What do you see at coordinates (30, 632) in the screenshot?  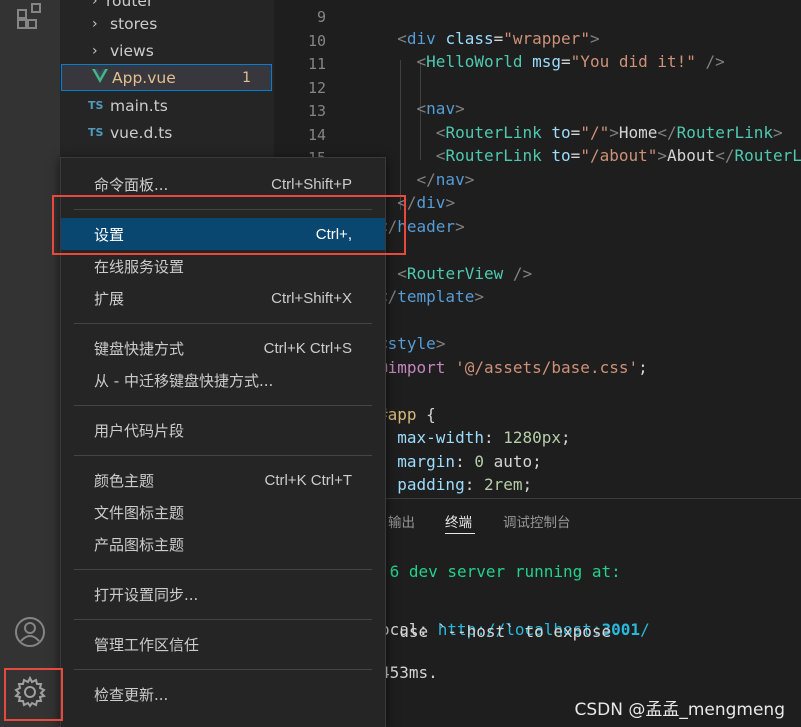 I see `accounts-icon` at bounding box center [30, 632].